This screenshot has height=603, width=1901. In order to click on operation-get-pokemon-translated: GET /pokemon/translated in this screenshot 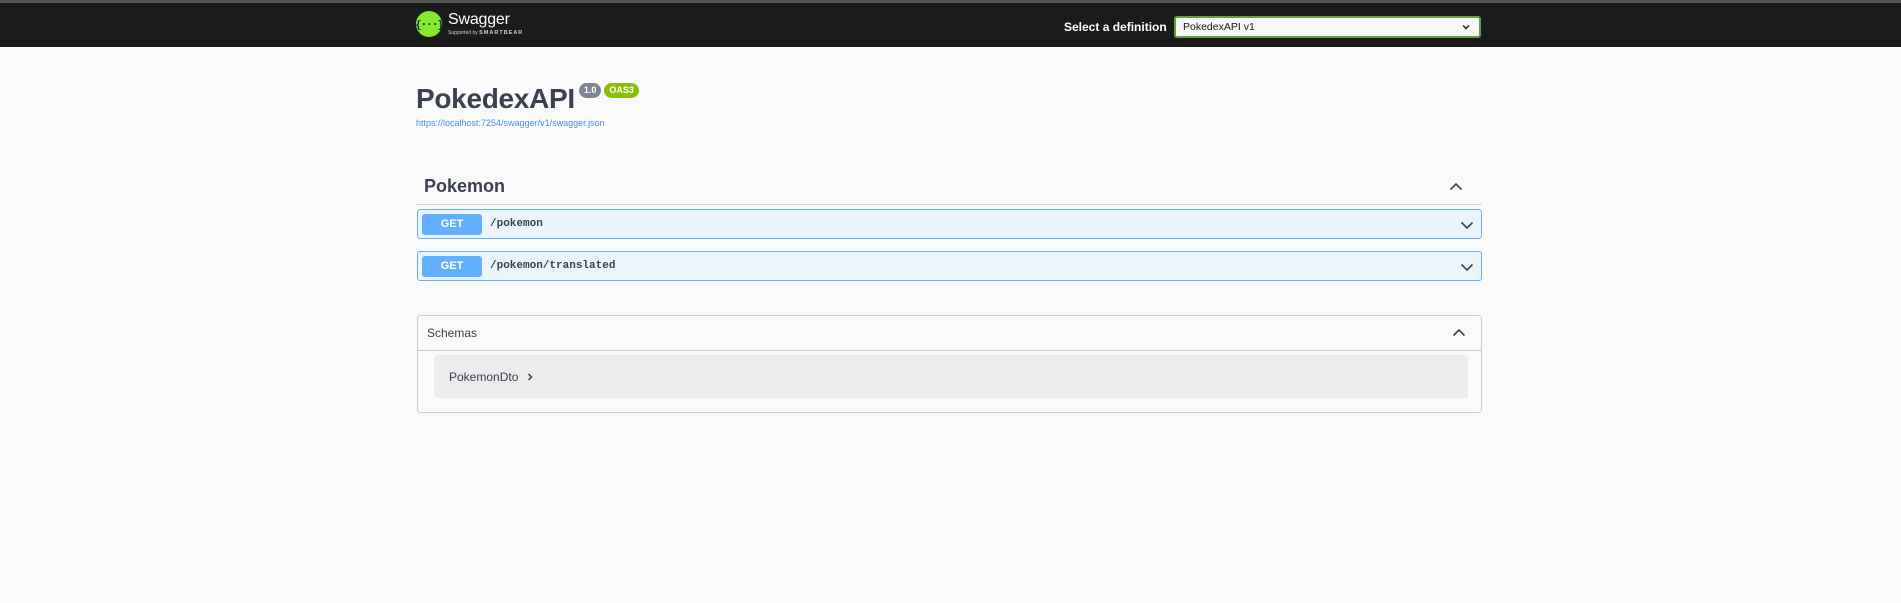, I will do `click(949, 266)`.